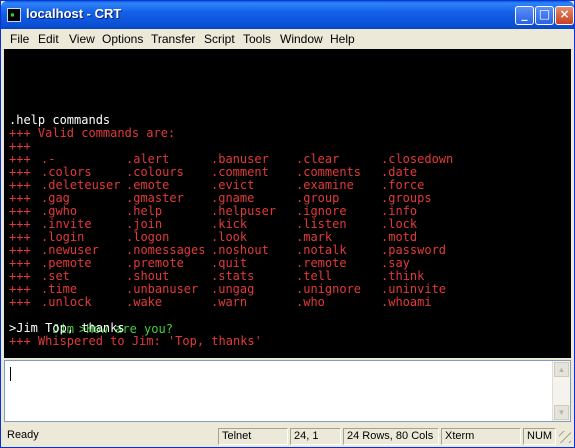 This screenshot has width=575, height=448. What do you see at coordinates (244, 211) in the screenshot?
I see `command-entry: .helpuser` at bounding box center [244, 211].